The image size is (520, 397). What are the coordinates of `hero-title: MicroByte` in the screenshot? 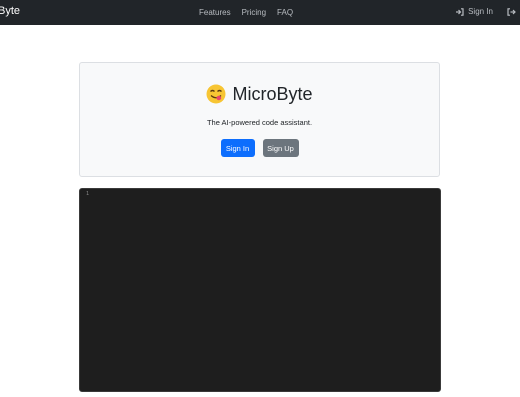 It's located at (259, 96).